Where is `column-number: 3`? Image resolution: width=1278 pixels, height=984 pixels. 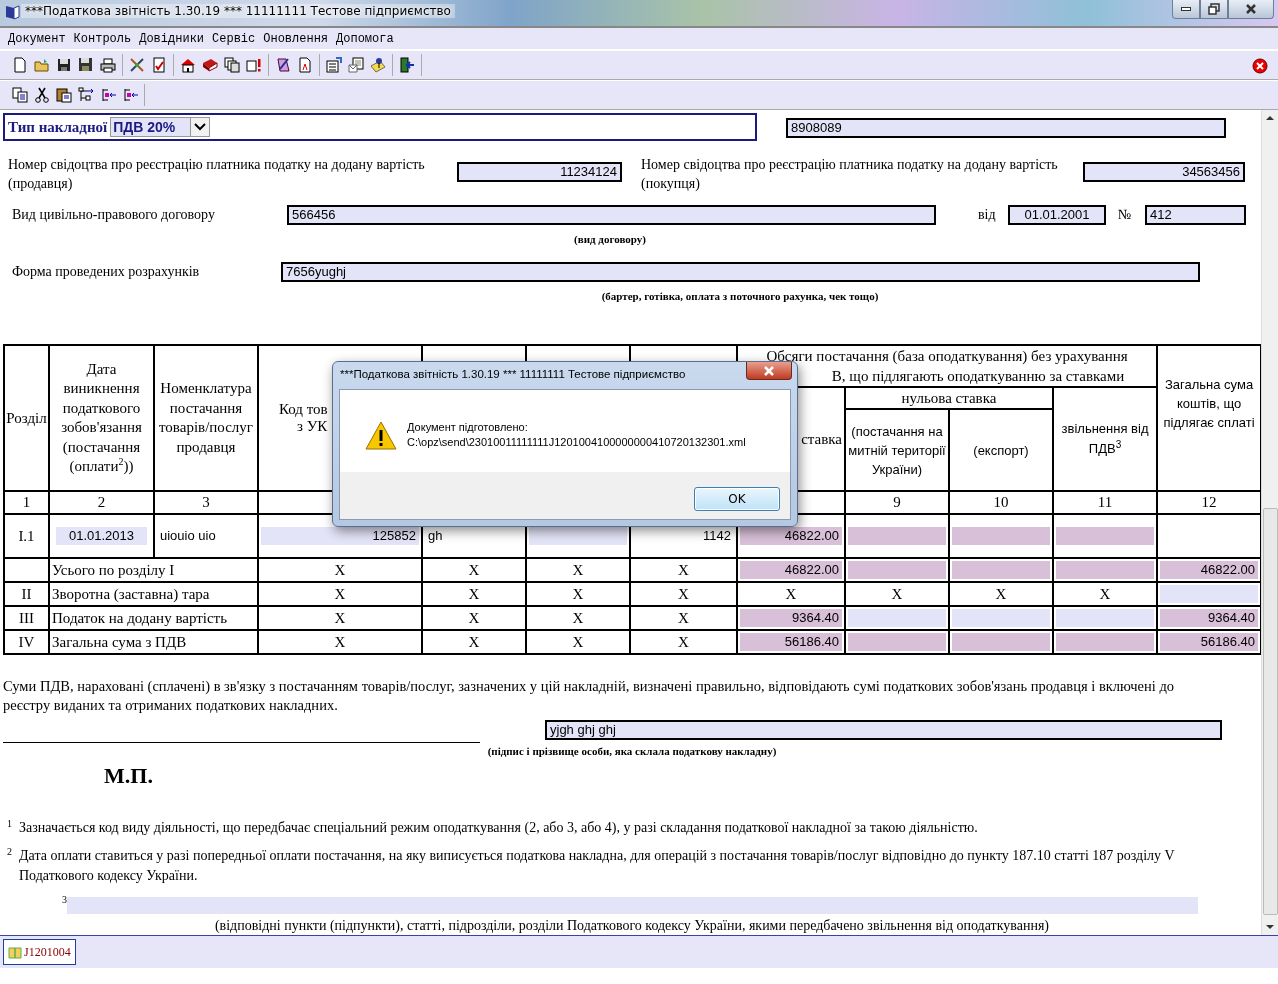
column-number: 3 is located at coordinates (206, 502).